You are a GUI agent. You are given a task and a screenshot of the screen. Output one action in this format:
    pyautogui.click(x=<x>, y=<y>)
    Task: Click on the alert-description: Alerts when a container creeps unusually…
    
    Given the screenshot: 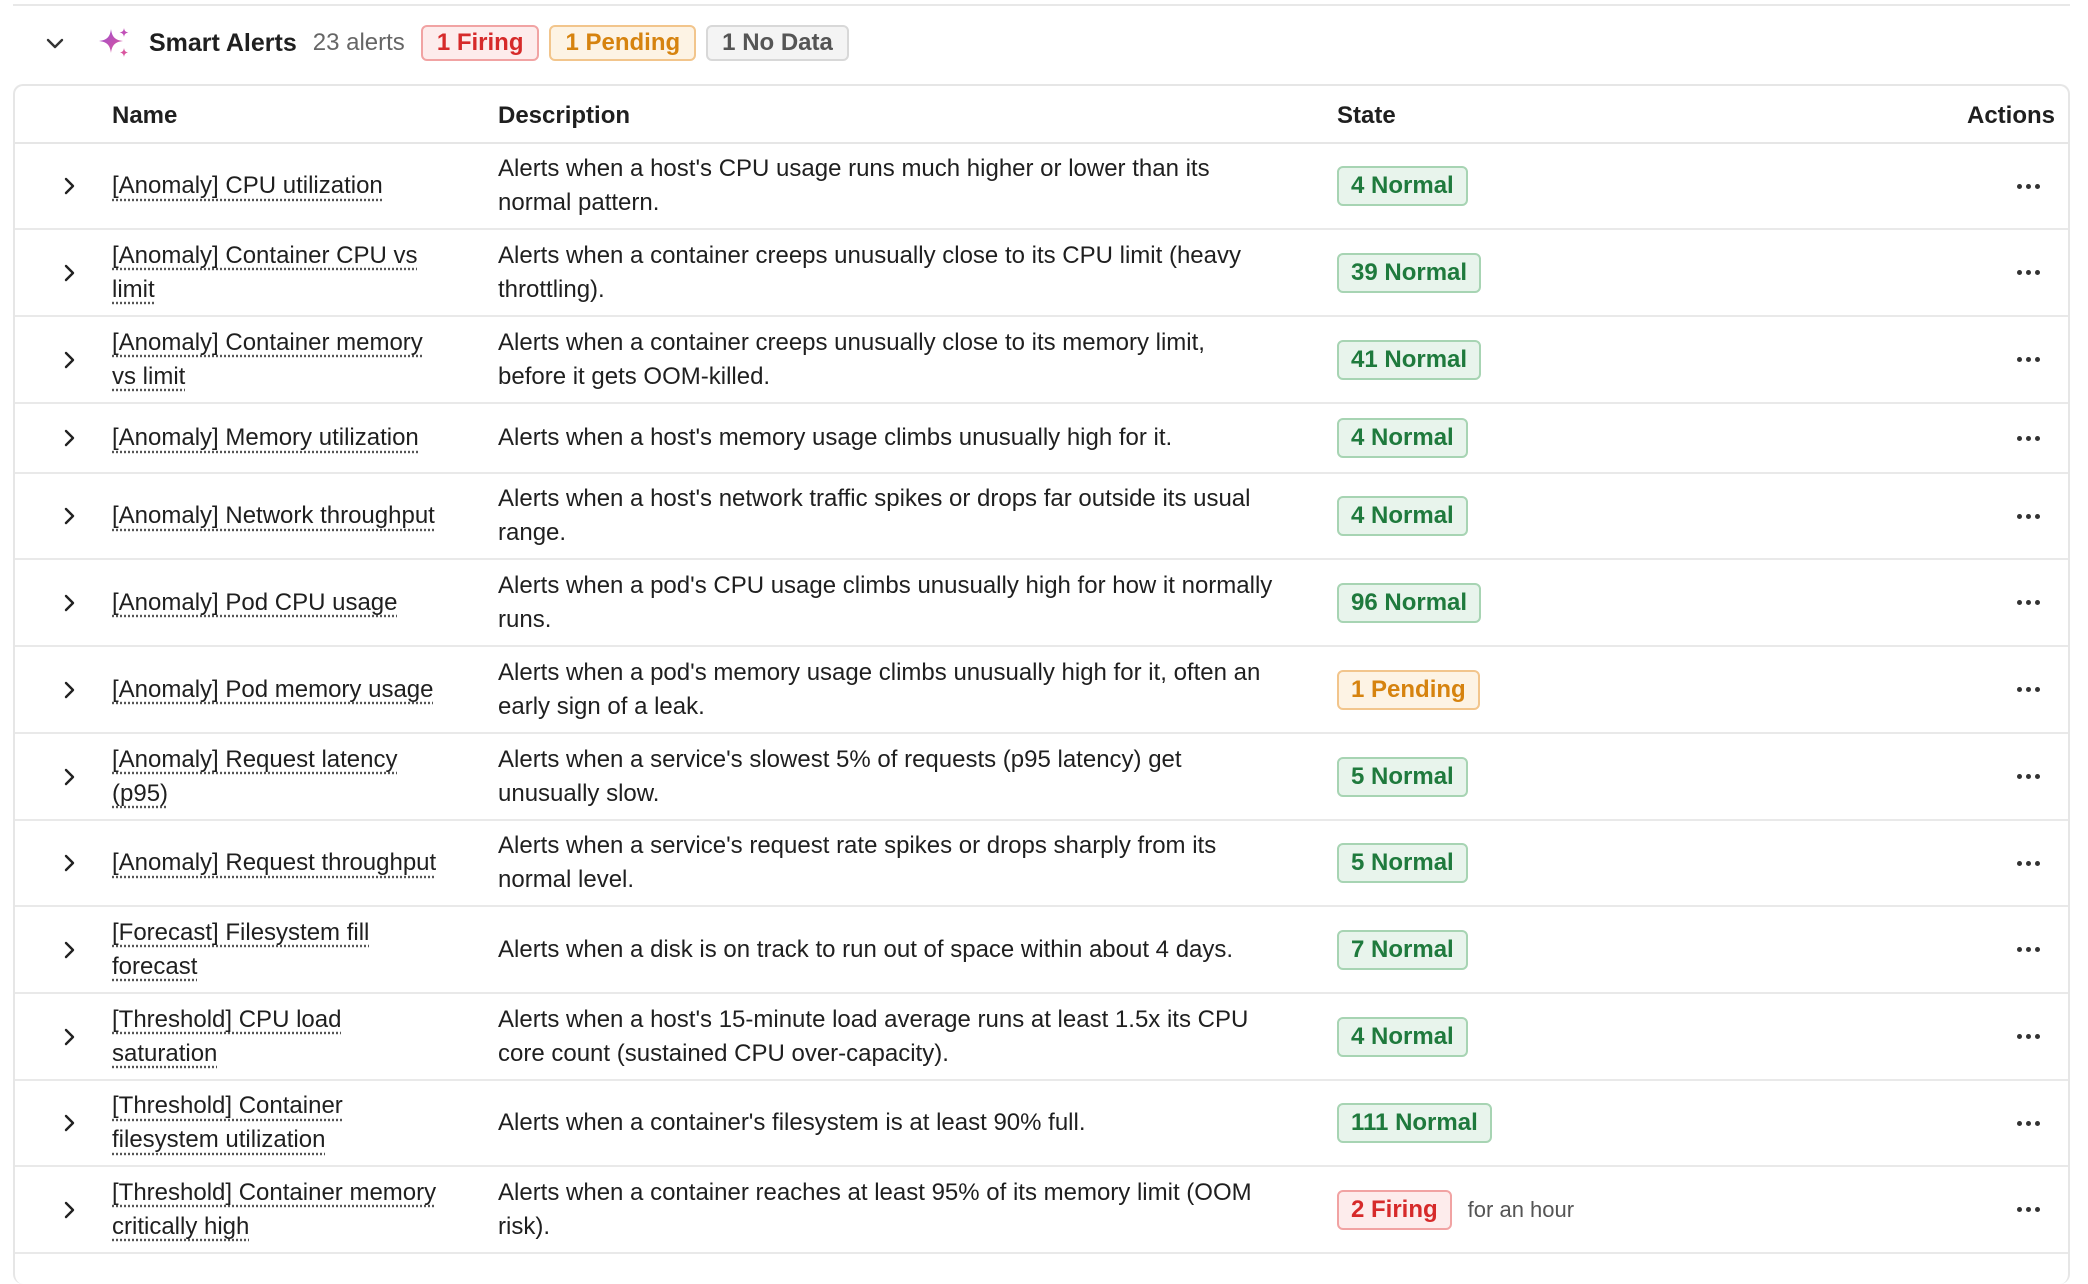 What is the action you would take?
    pyautogui.click(x=869, y=273)
    